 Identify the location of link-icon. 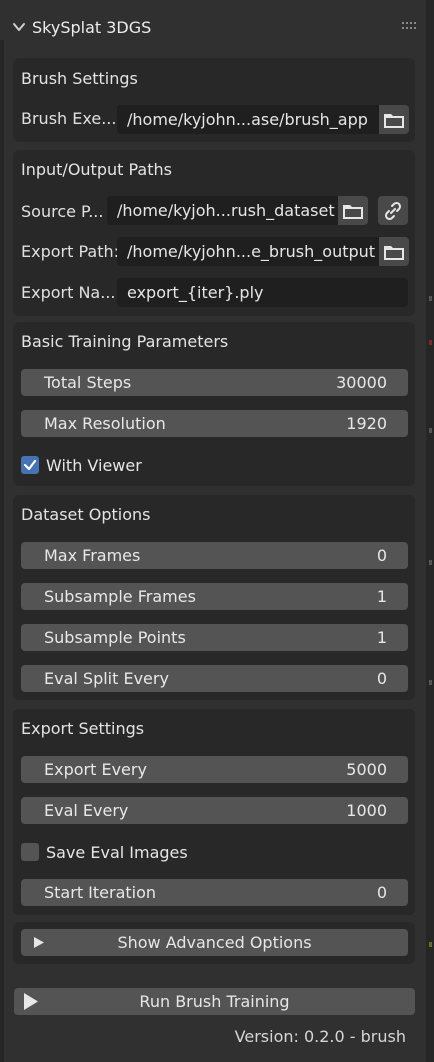
(393, 210).